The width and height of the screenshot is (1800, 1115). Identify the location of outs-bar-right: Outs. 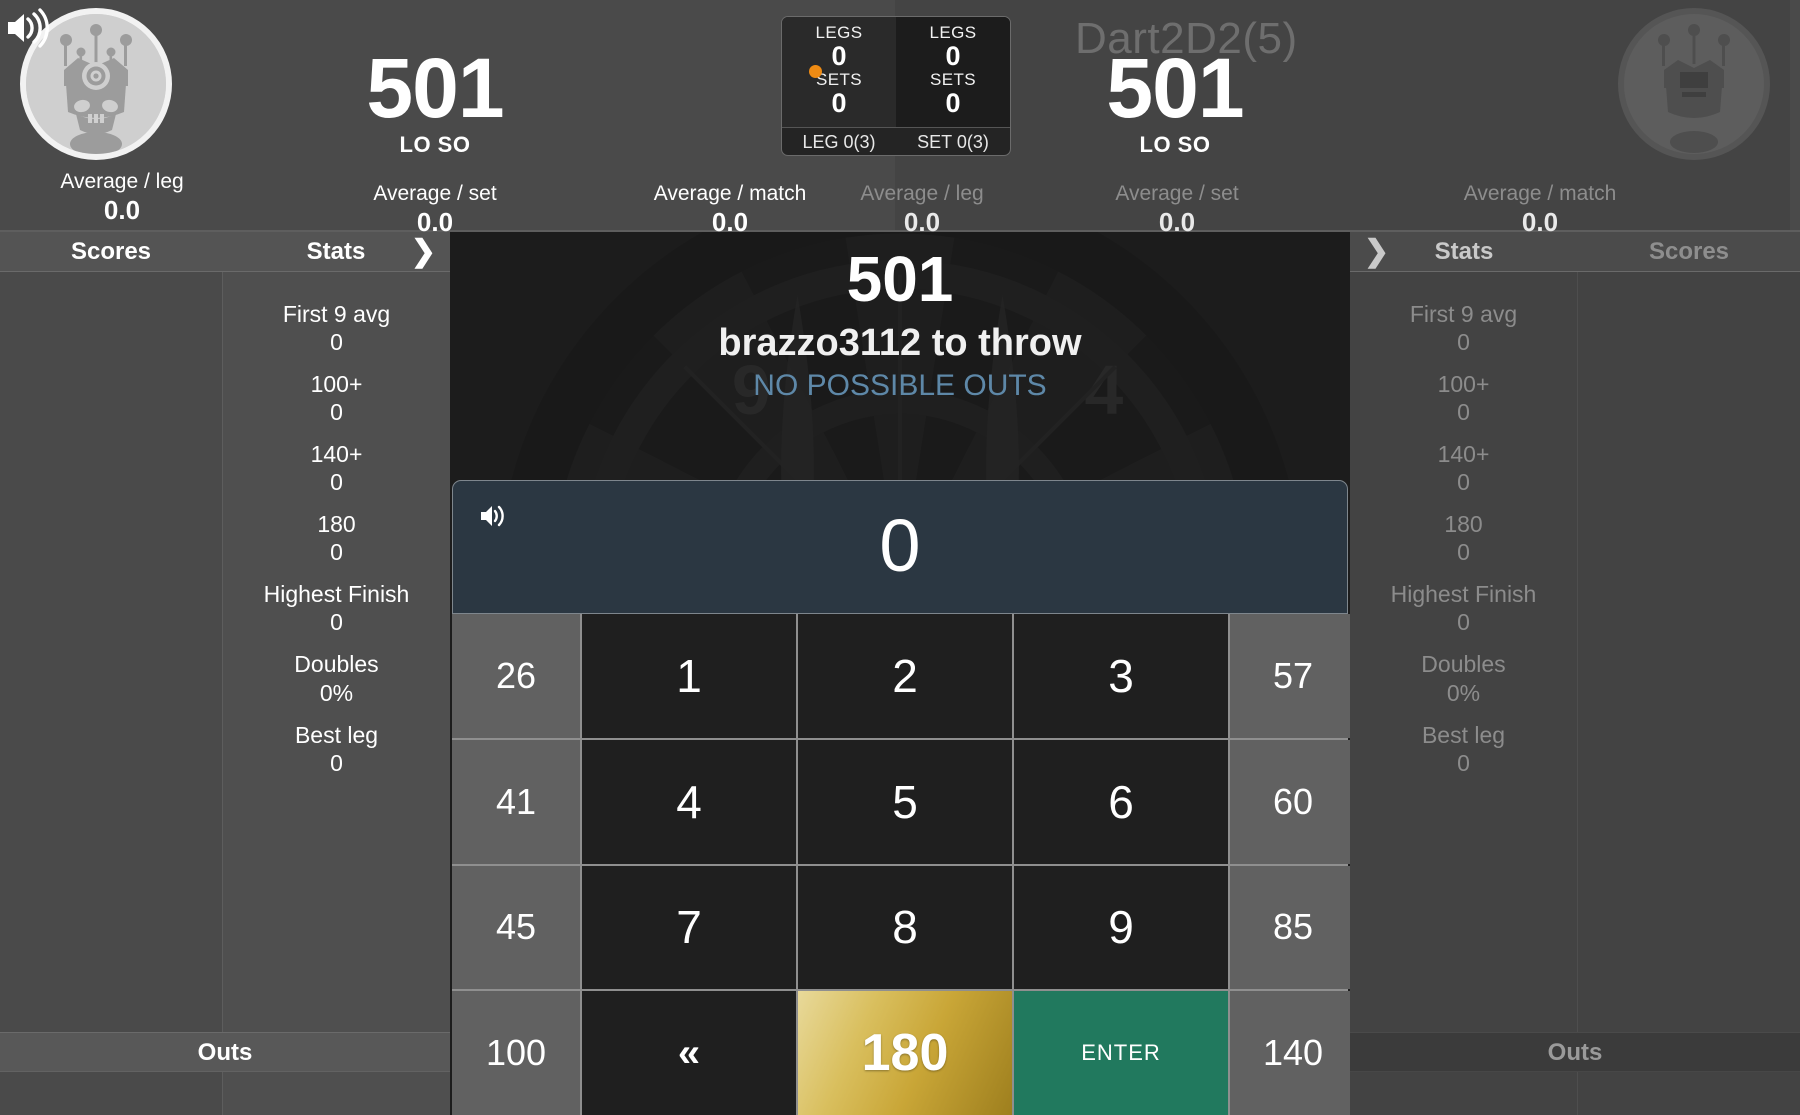
(1575, 1052).